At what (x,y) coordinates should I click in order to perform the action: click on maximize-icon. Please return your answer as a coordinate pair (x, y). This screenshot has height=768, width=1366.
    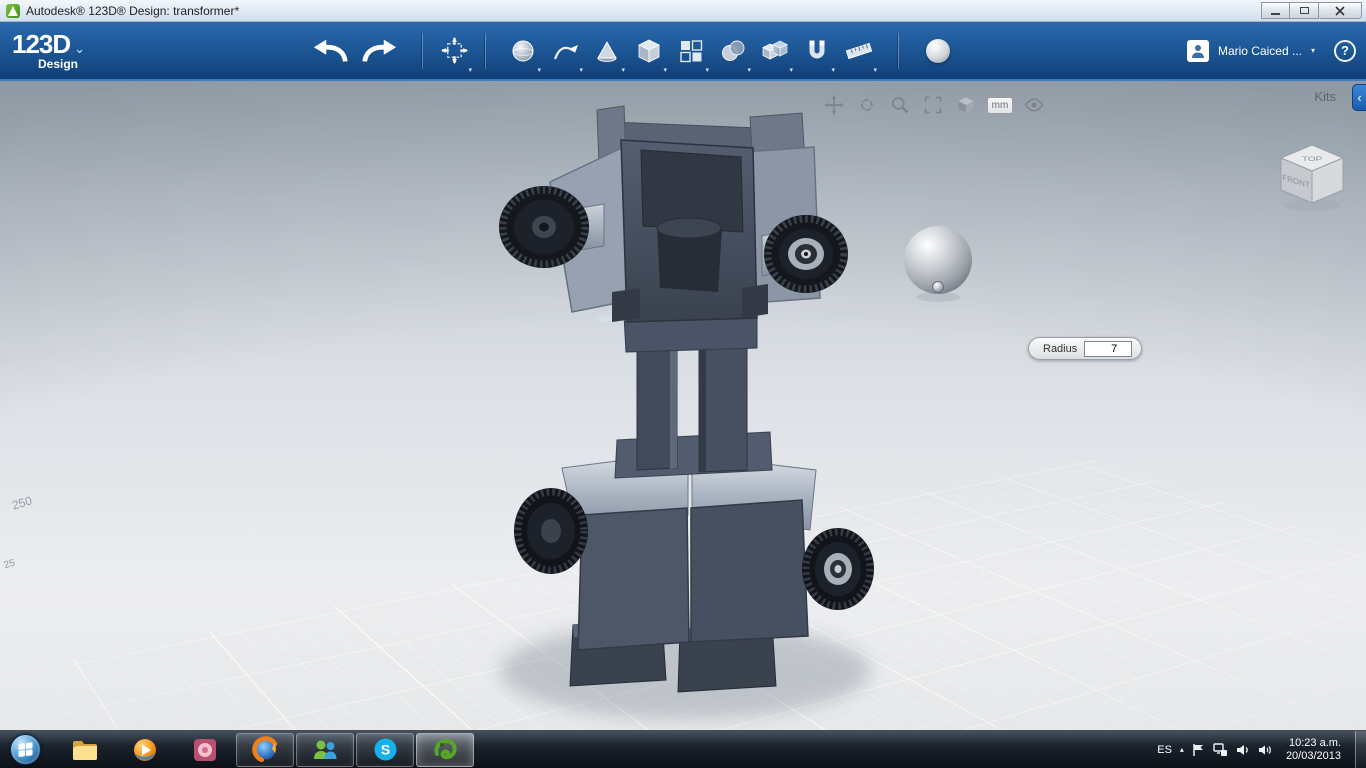
    Looking at the image, I should click on (1304, 10).